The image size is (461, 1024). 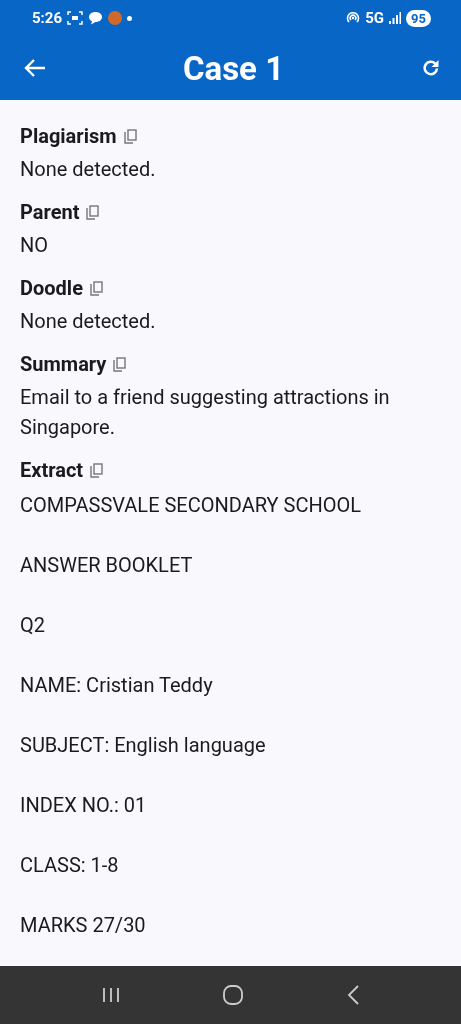 What do you see at coordinates (233, 995) in the screenshot?
I see `home-icon` at bounding box center [233, 995].